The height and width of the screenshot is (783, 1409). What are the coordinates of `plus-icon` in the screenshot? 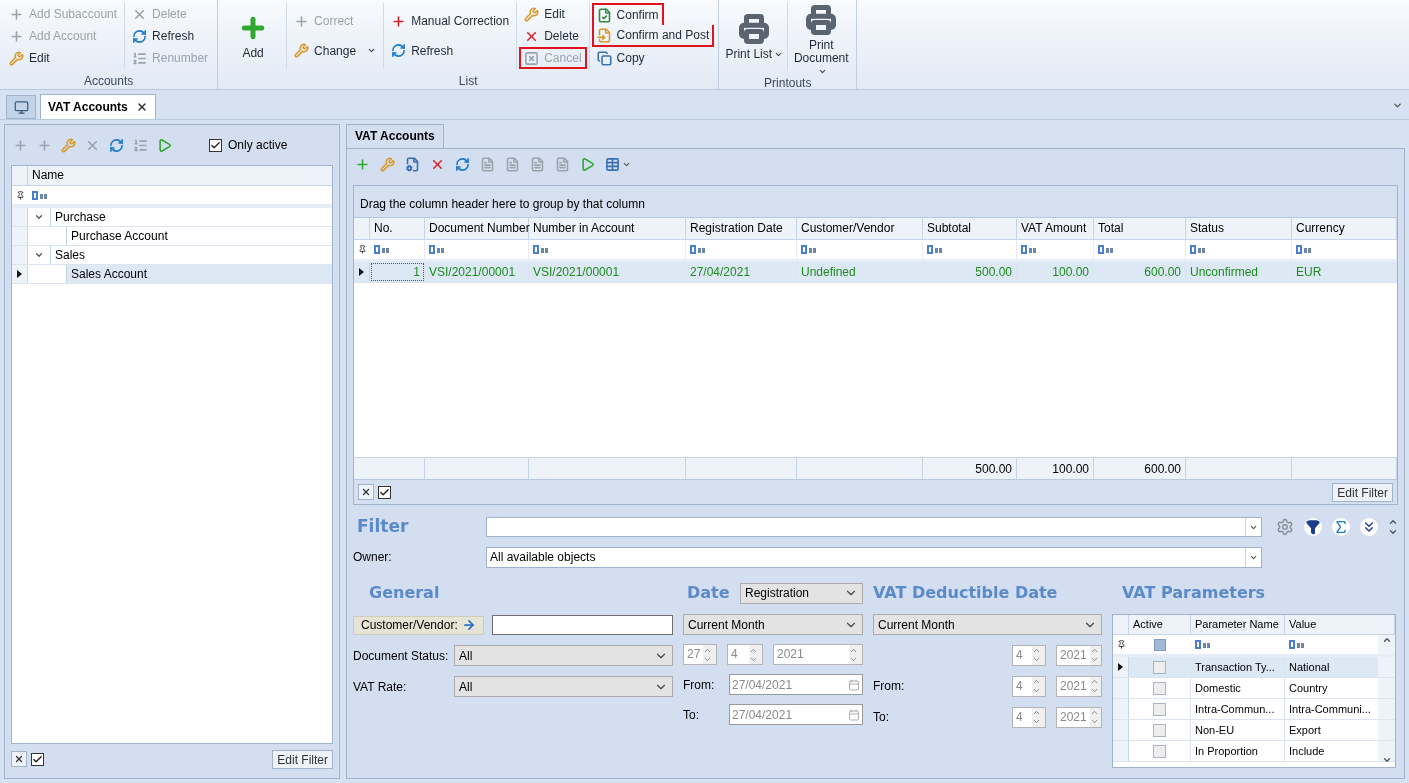 It's located at (302, 21).